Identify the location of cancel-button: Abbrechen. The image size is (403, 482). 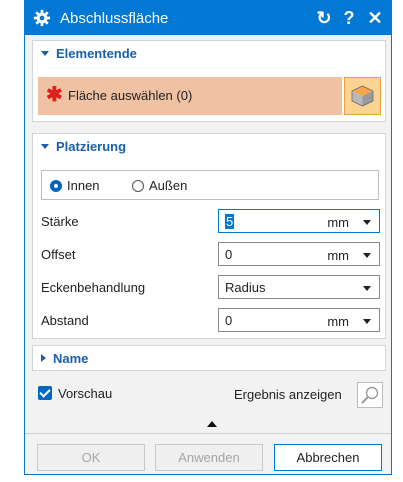
(328, 457).